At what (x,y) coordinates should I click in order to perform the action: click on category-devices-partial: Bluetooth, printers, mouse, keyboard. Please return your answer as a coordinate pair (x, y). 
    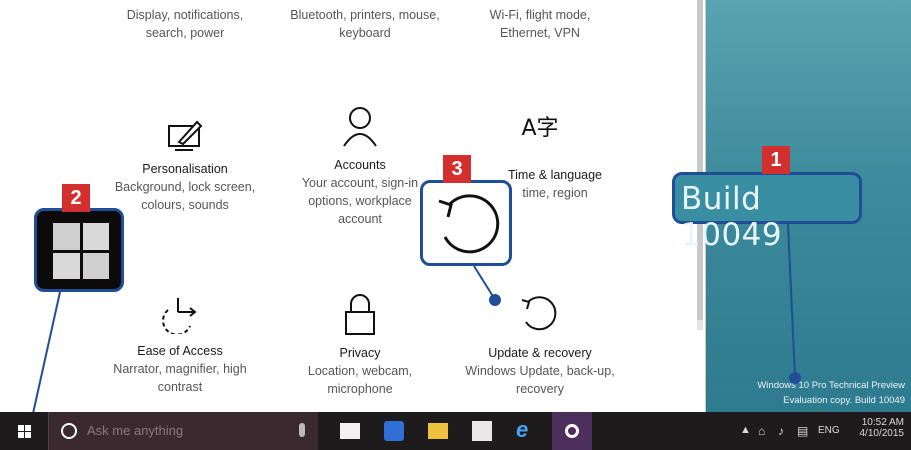
    Looking at the image, I should click on (365, 24).